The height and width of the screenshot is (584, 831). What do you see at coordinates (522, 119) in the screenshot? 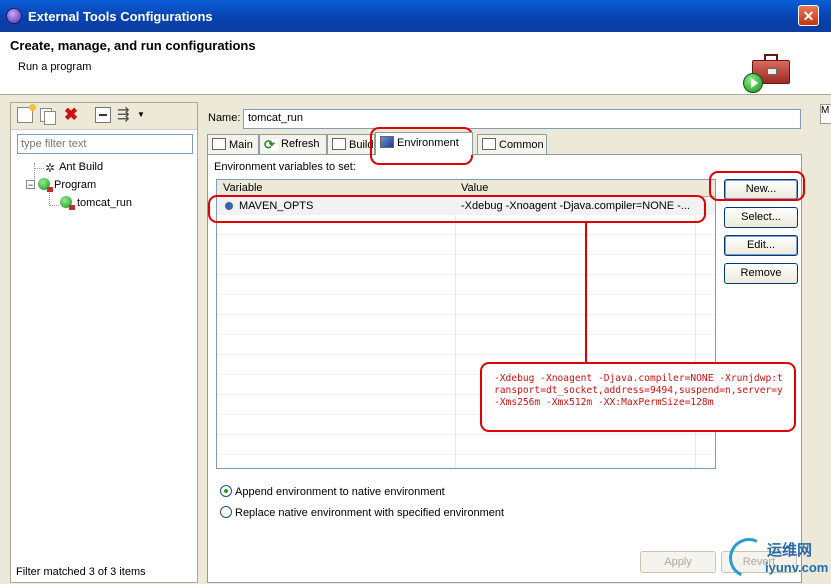
I see `config-name-input: tomcat_run` at bounding box center [522, 119].